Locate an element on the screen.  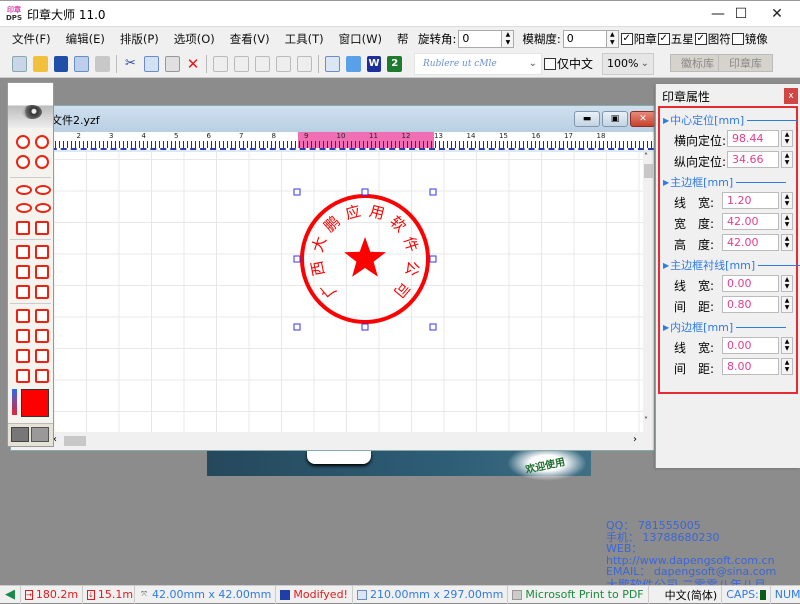
blur-input: 0 is located at coordinates (584, 38).